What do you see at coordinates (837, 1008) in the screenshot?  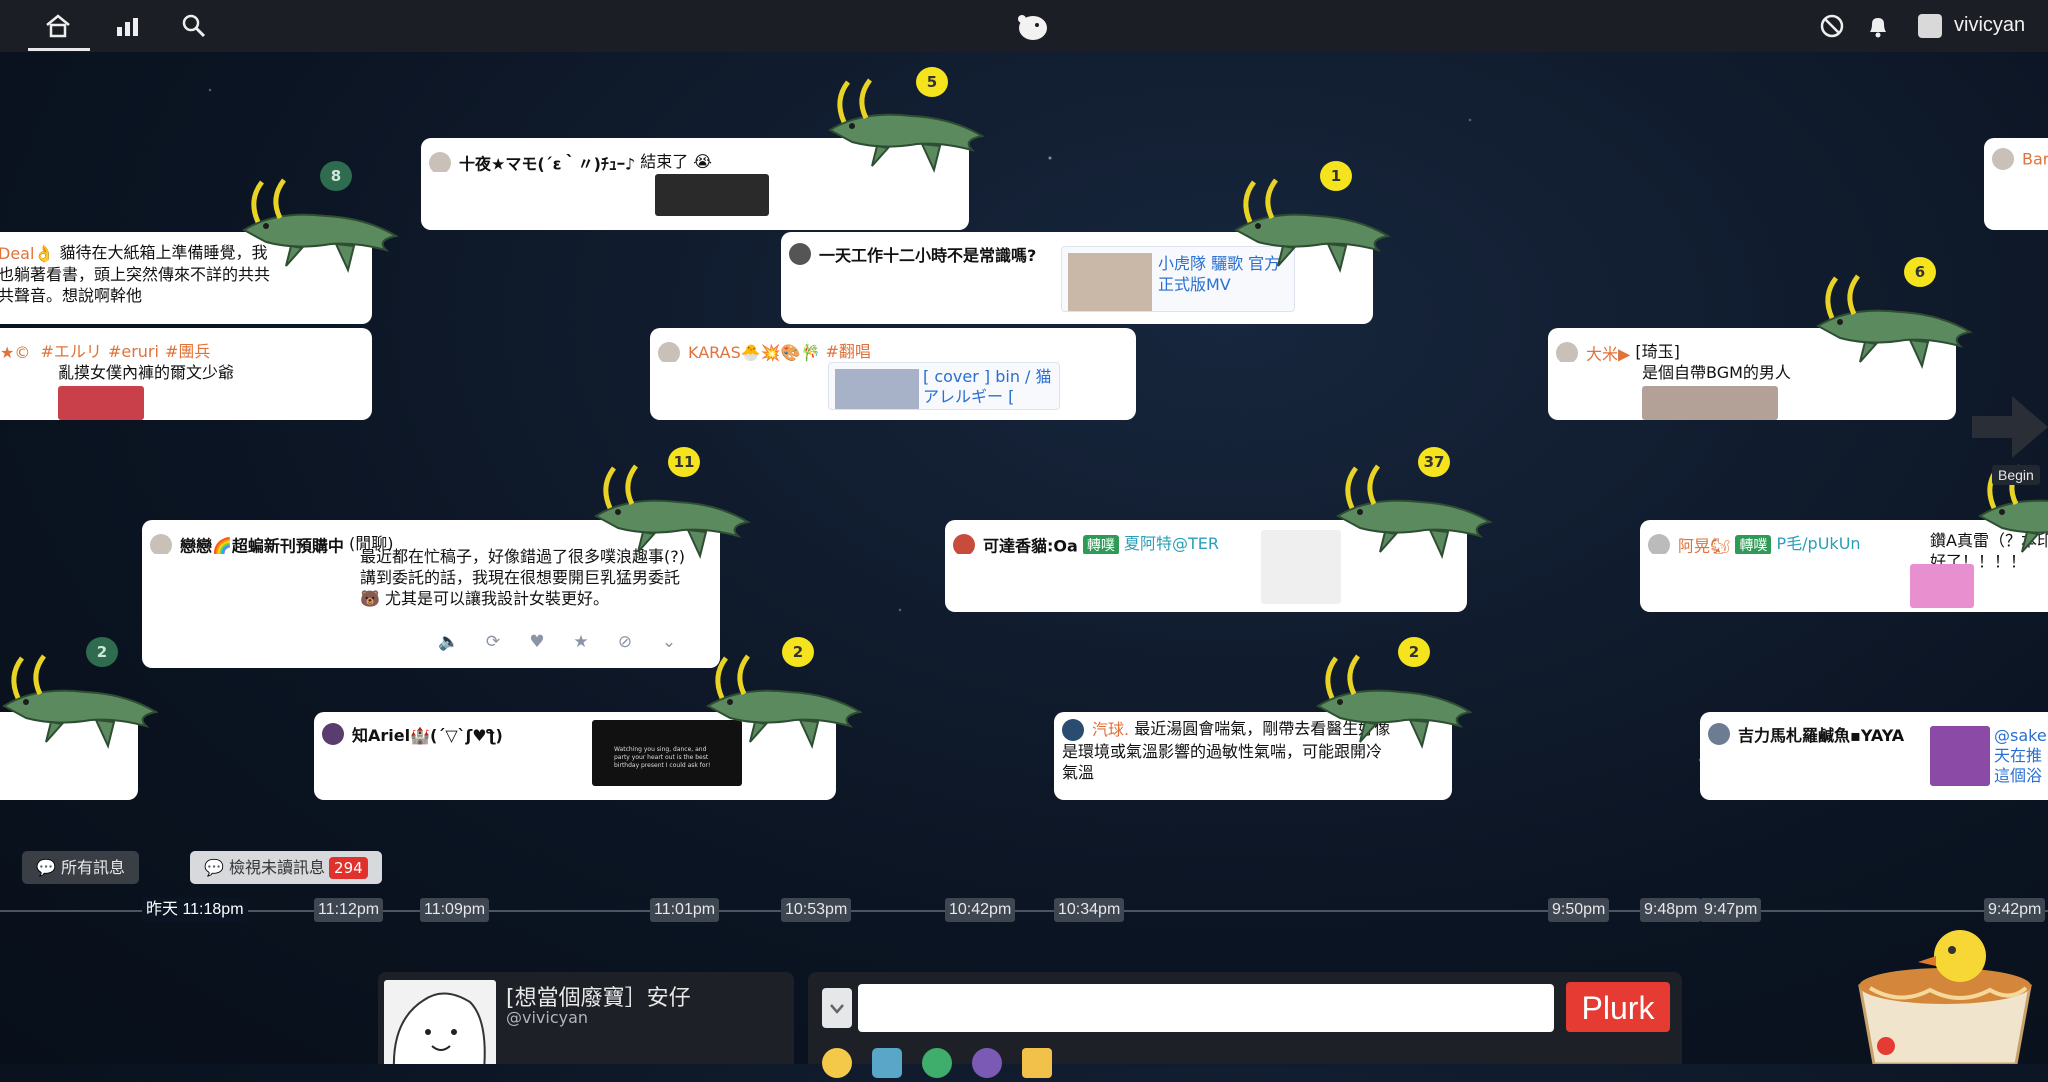 I see `qualifier-select` at bounding box center [837, 1008].